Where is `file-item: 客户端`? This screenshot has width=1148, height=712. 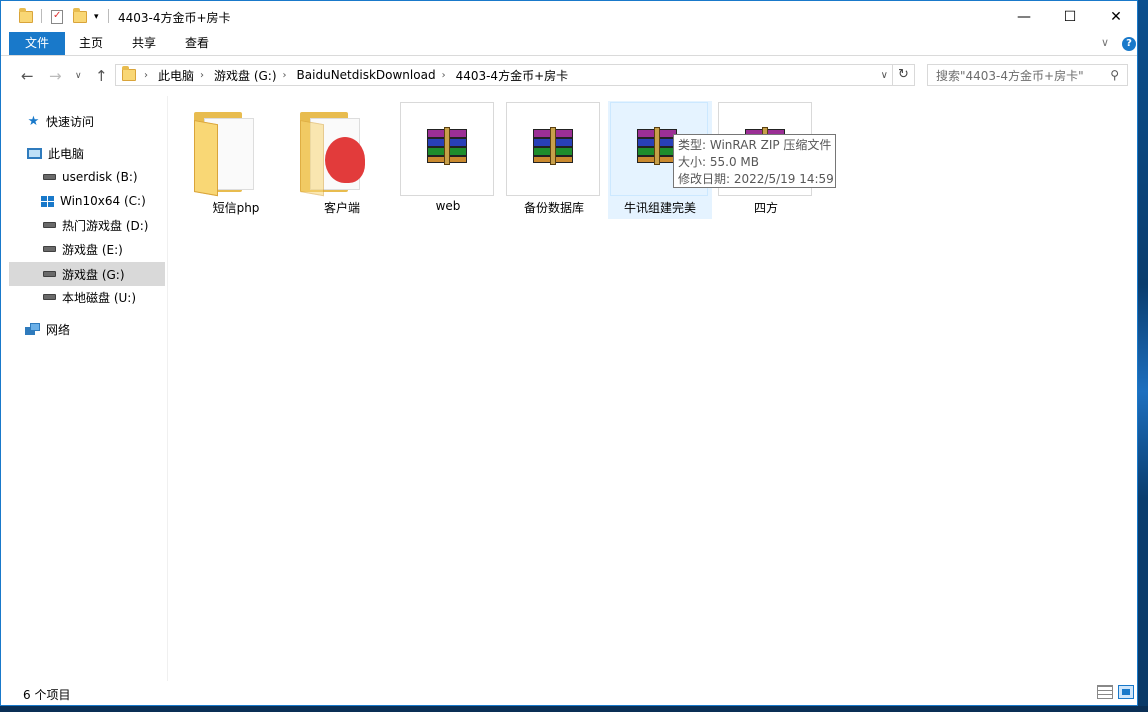
file-item: 客户端 is located at coordinates (342, 160).